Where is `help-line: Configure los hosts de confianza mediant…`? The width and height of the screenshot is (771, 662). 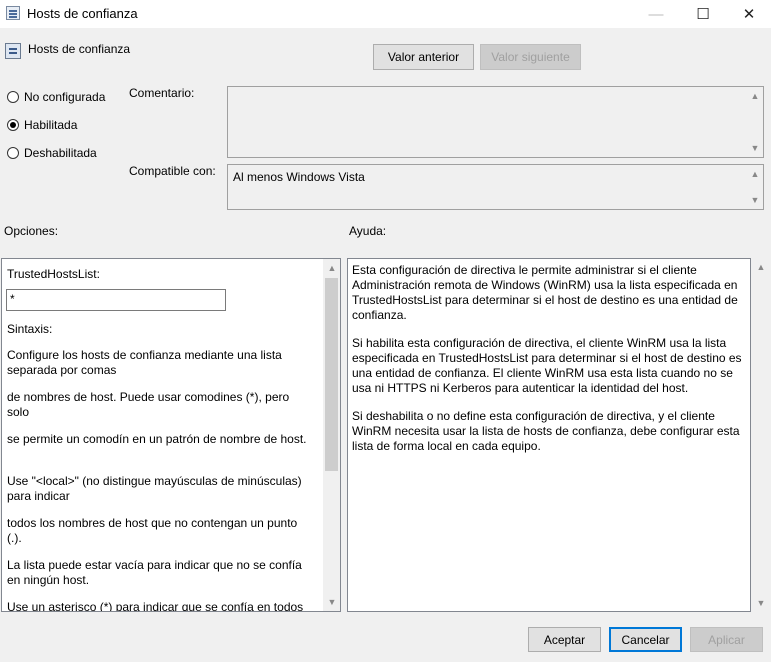
help-line: Configure los hosts de confianza mediant… is located at coordinates (144, 362).